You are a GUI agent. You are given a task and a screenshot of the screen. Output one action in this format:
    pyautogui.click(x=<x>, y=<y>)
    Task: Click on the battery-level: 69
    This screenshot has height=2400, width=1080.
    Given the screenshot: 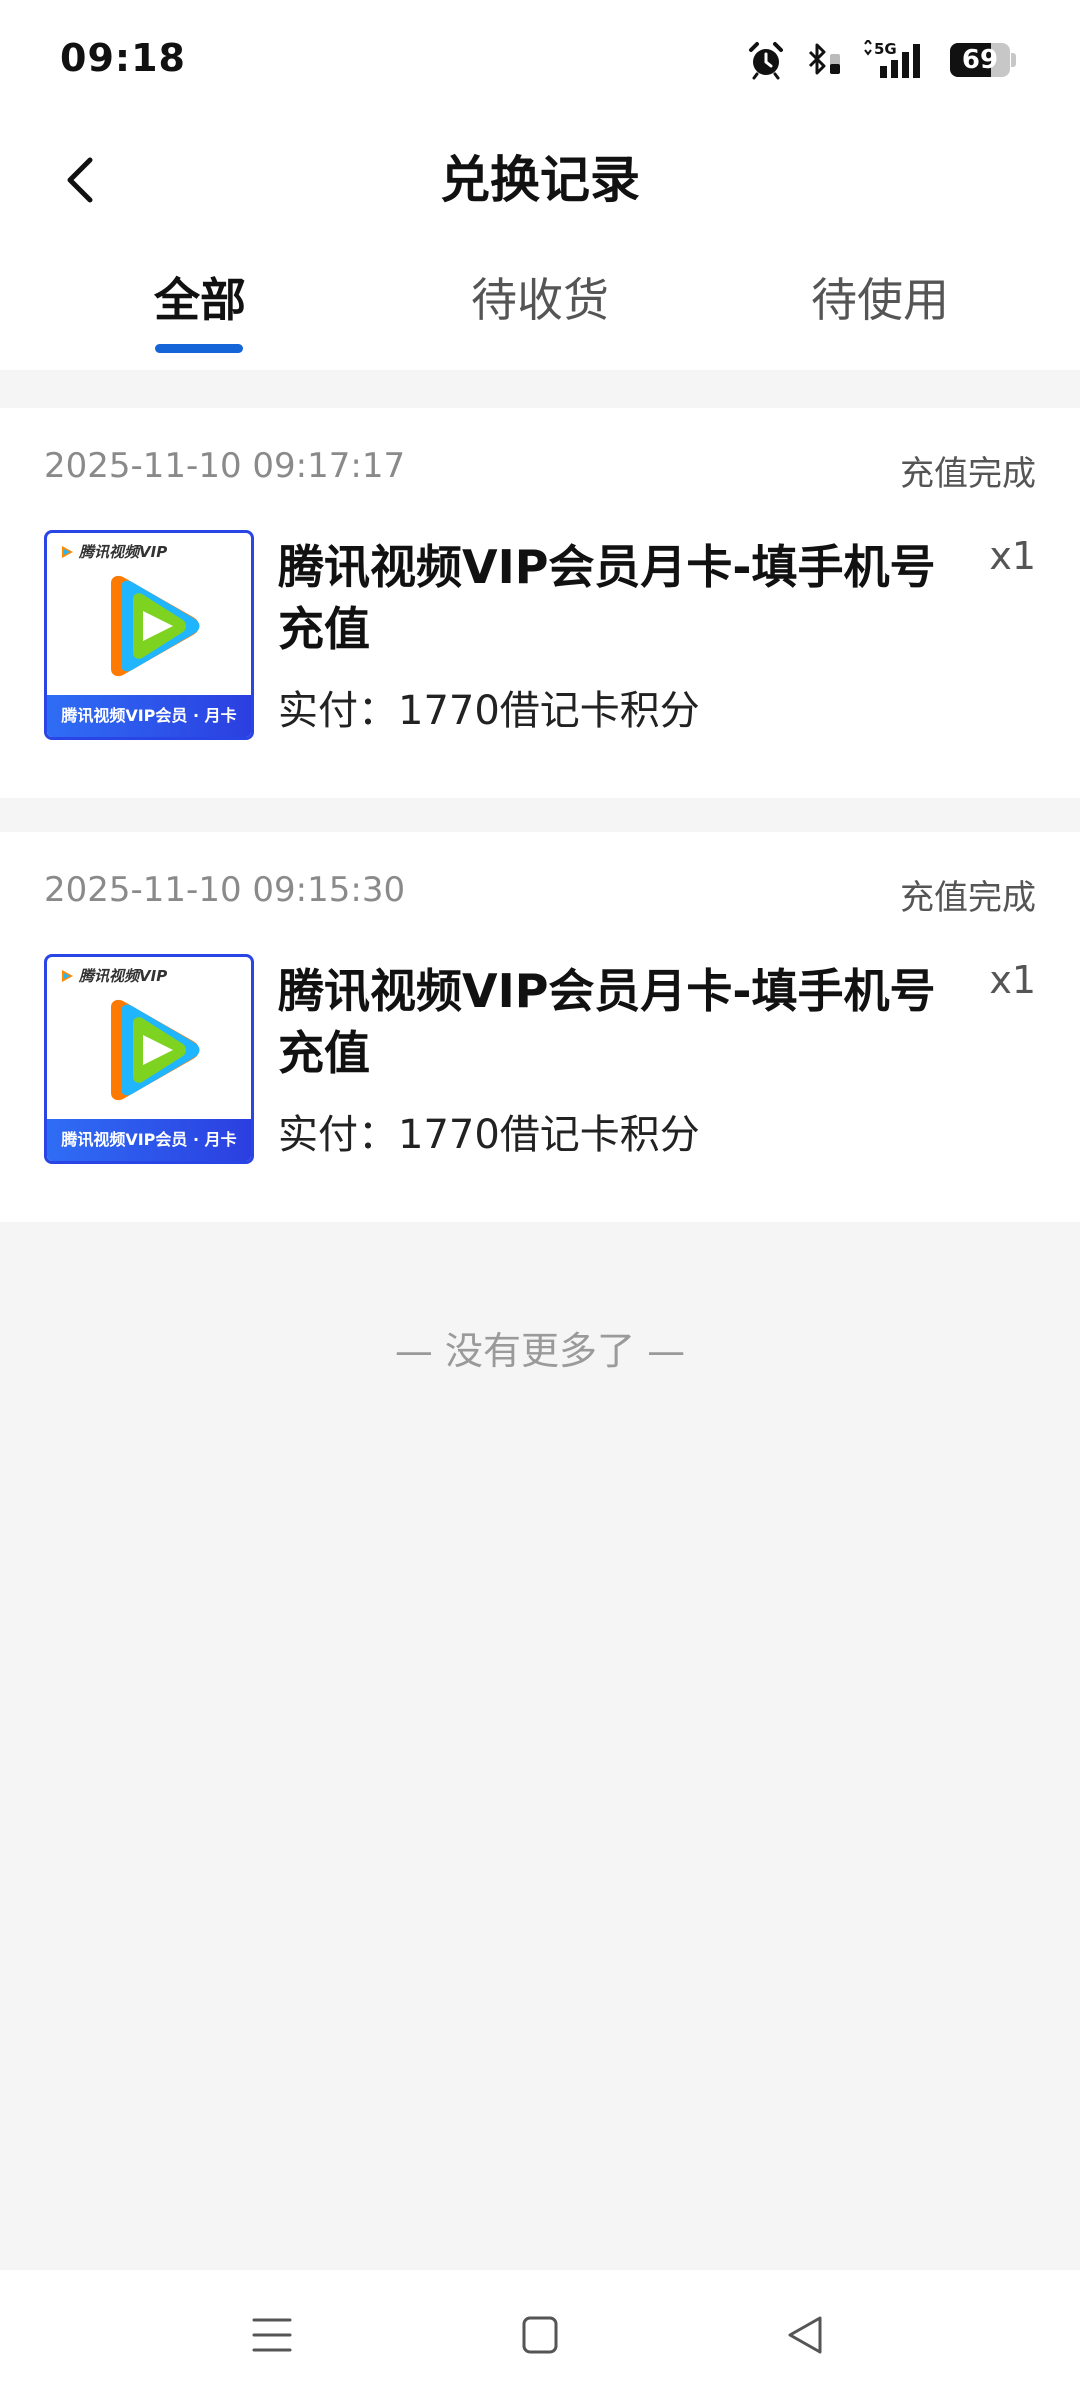 What is the action you would take?
    pyautogui.click(x=980, y=60)
    